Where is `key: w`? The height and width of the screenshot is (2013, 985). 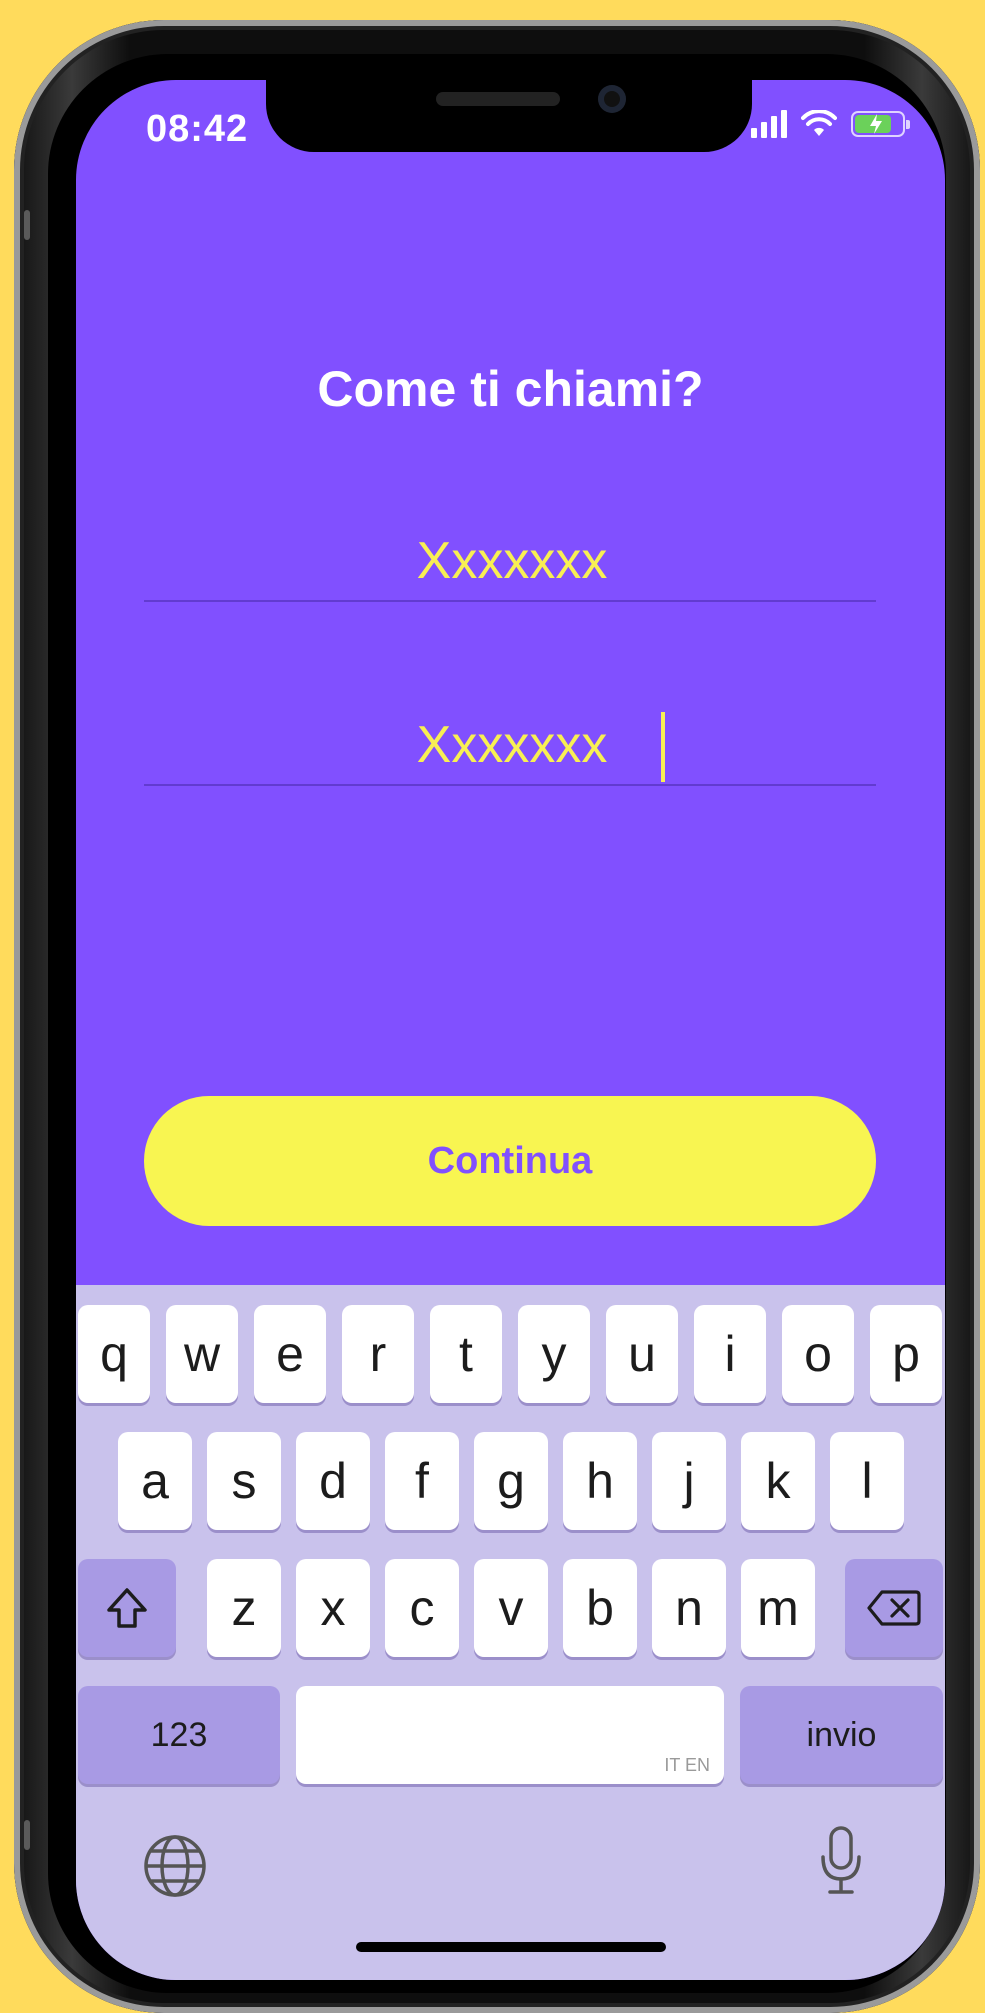
key: w is located at coordinates (202, 1354).